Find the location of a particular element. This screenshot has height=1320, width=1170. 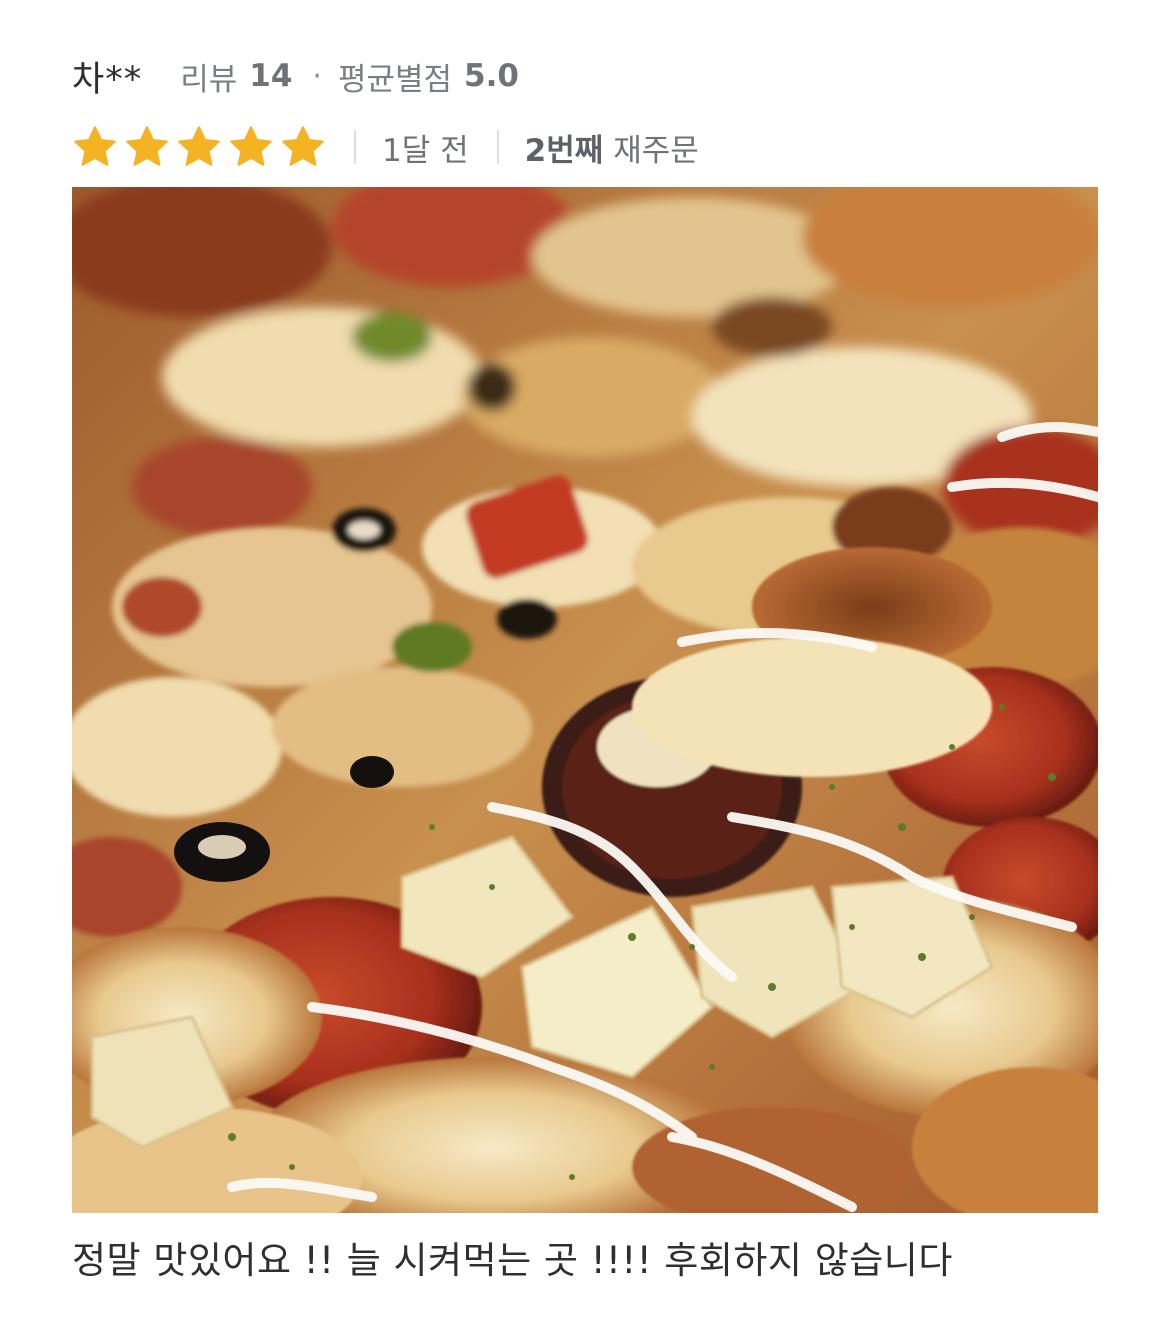

rating-row: 1달 전 2번째 재주문 is located at coordinates (585, 147).